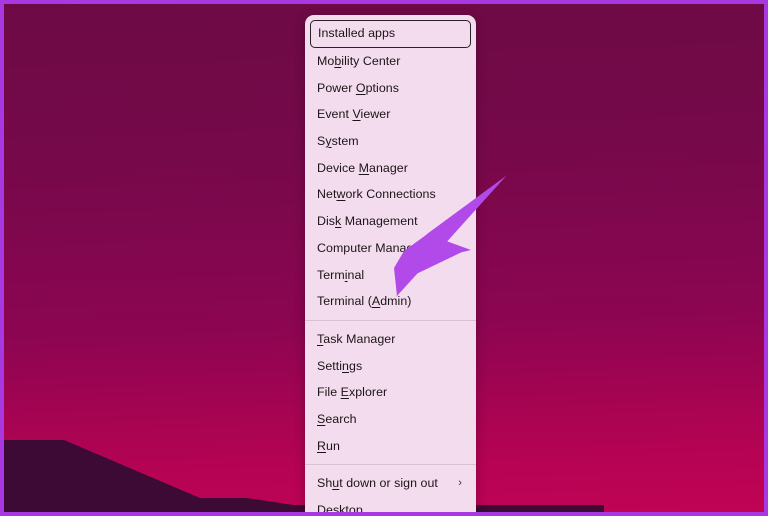  Describe the element at coordinates (362, 167) in the screenshot. I see `menu-item-label: Device Manager` at that location.